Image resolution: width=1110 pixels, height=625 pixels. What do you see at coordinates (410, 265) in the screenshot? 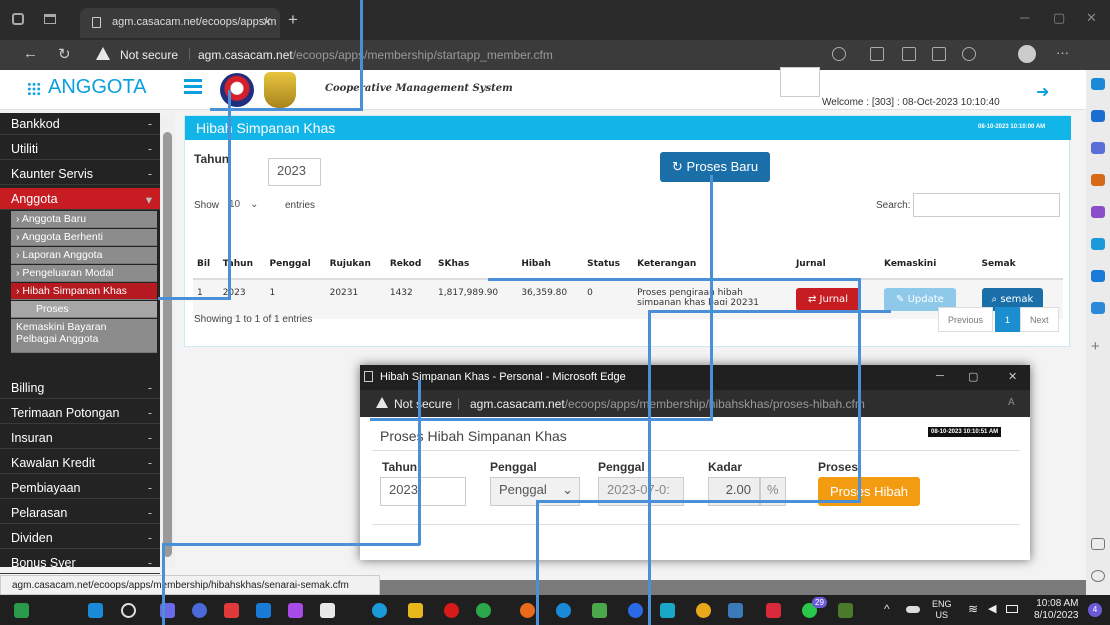
I see `col-rekod: Rekod` at bounding box center [410, 265].